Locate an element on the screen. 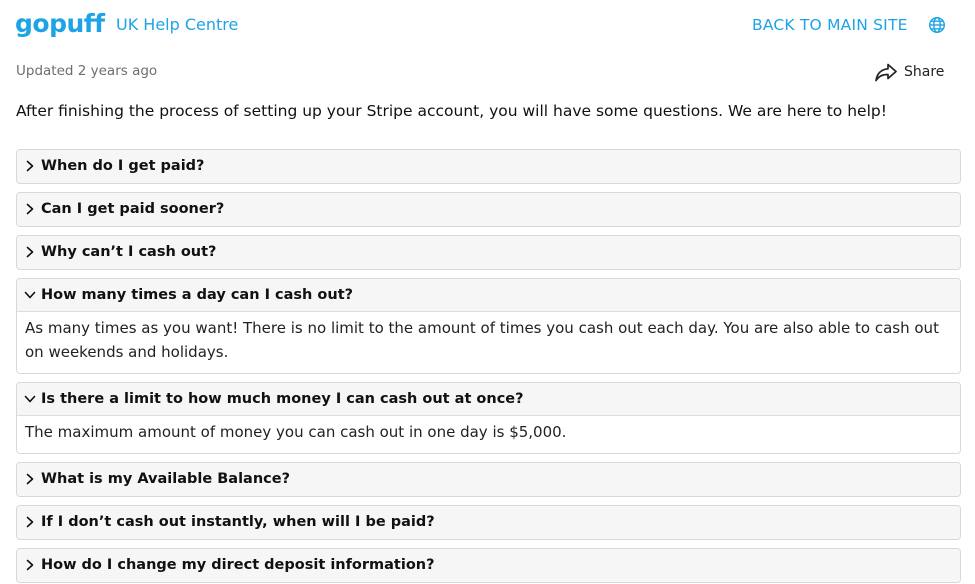  faq-question-toggle: Why can’t I cash out? is located at coordinates (488, 252).